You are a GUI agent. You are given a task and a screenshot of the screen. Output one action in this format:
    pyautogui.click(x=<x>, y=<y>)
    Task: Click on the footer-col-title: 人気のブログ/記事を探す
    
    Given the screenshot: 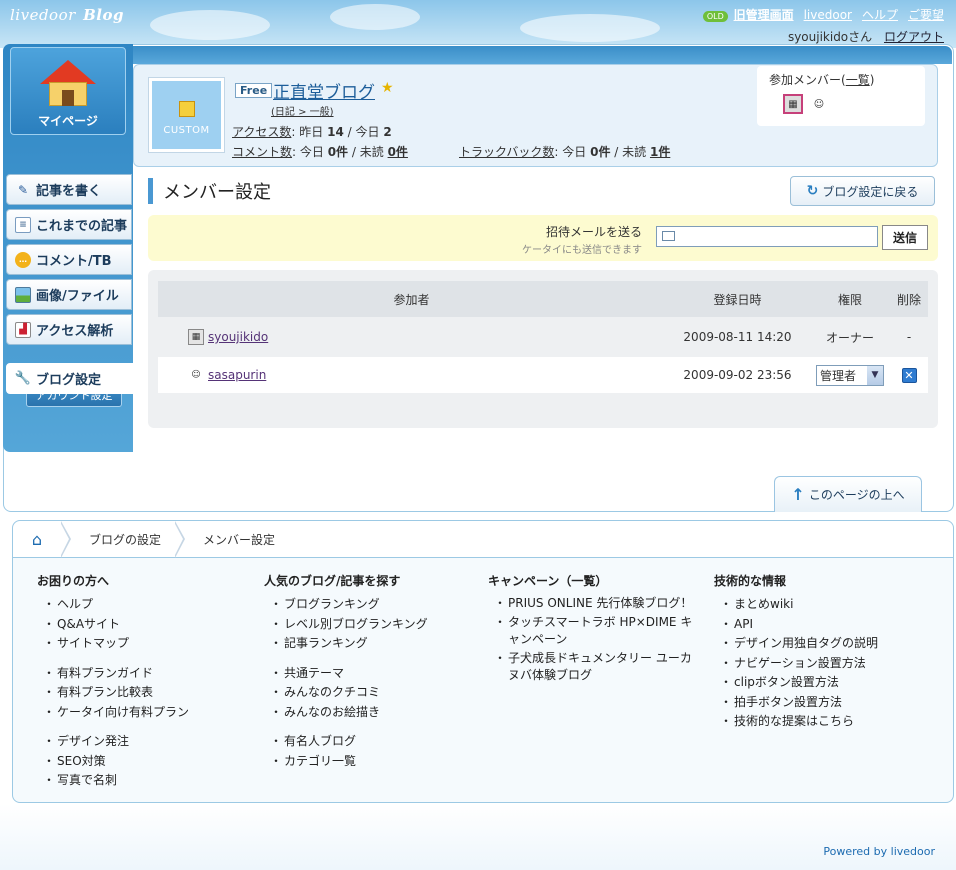 What is the action you would take?
    pyautogui.click(x=332, y=581)
    